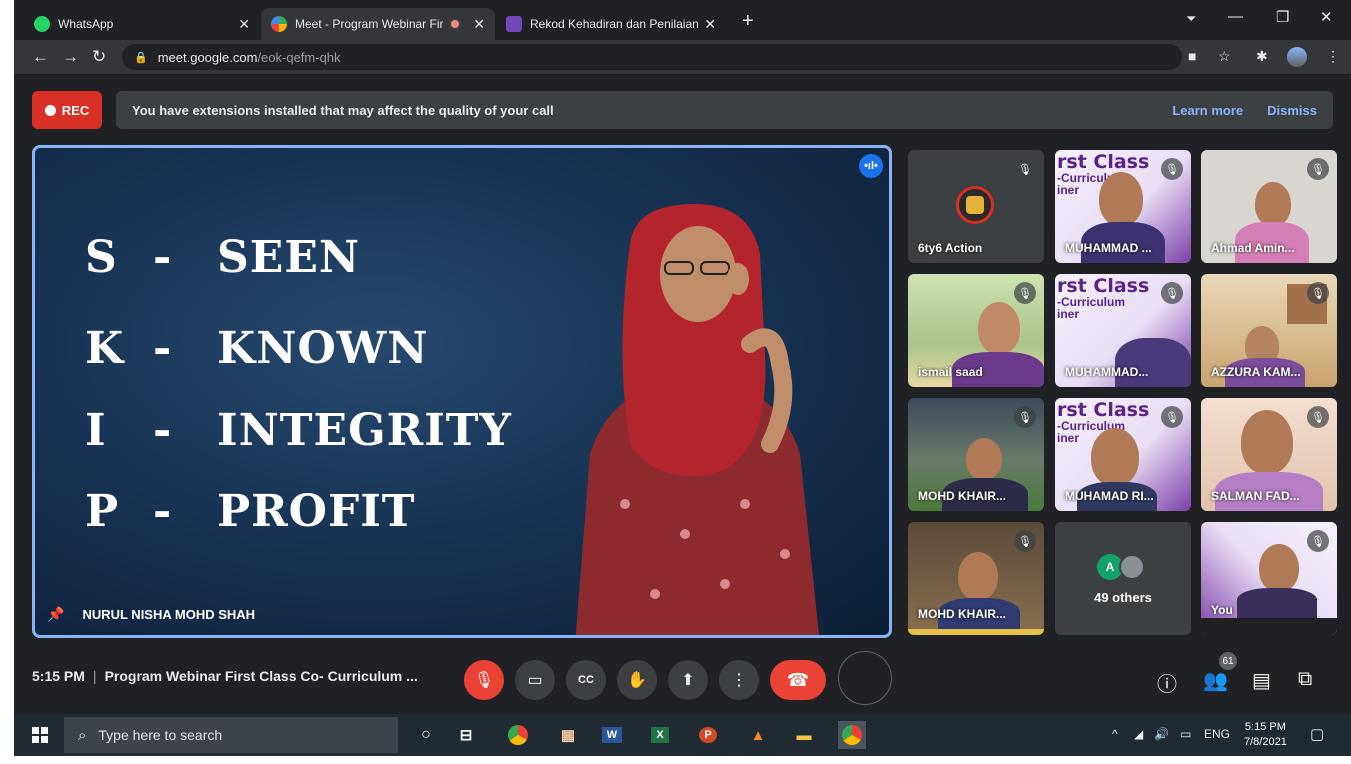 Image resolution: width=1351 pixels, height=764 pixels. Describe the element at coordinates (637, 680) in the screenshot. I see `raise-hand-button: ✋` at that location.